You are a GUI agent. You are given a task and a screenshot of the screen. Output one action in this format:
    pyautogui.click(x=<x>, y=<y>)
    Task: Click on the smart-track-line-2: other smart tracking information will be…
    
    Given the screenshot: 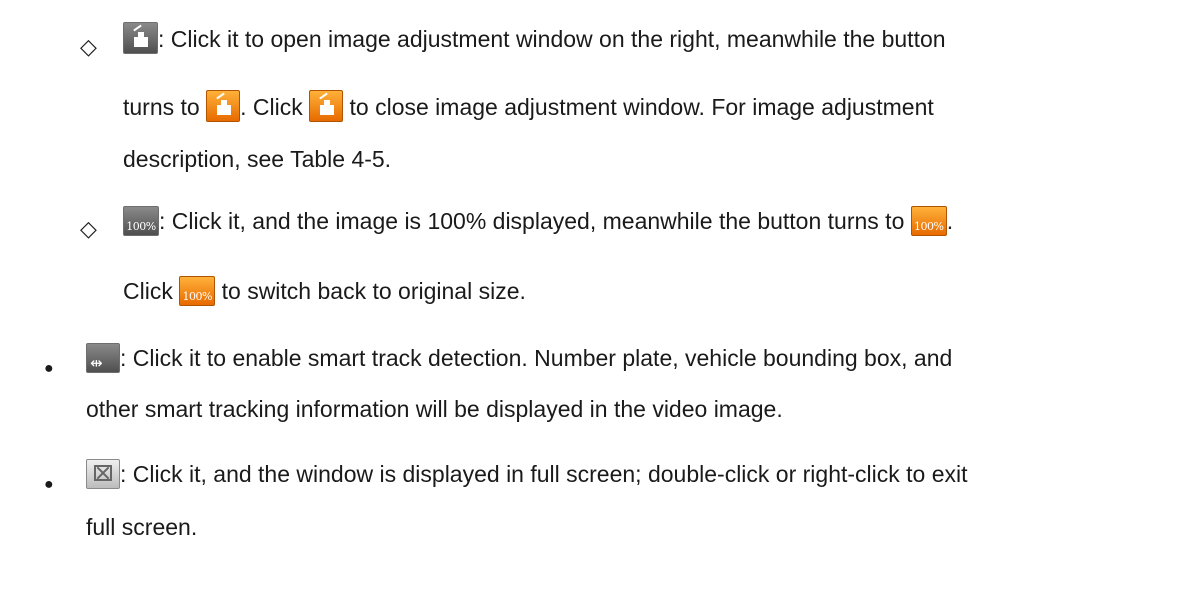 What is the action you would take?
    pyautogui.click(x=434, y=409)
    